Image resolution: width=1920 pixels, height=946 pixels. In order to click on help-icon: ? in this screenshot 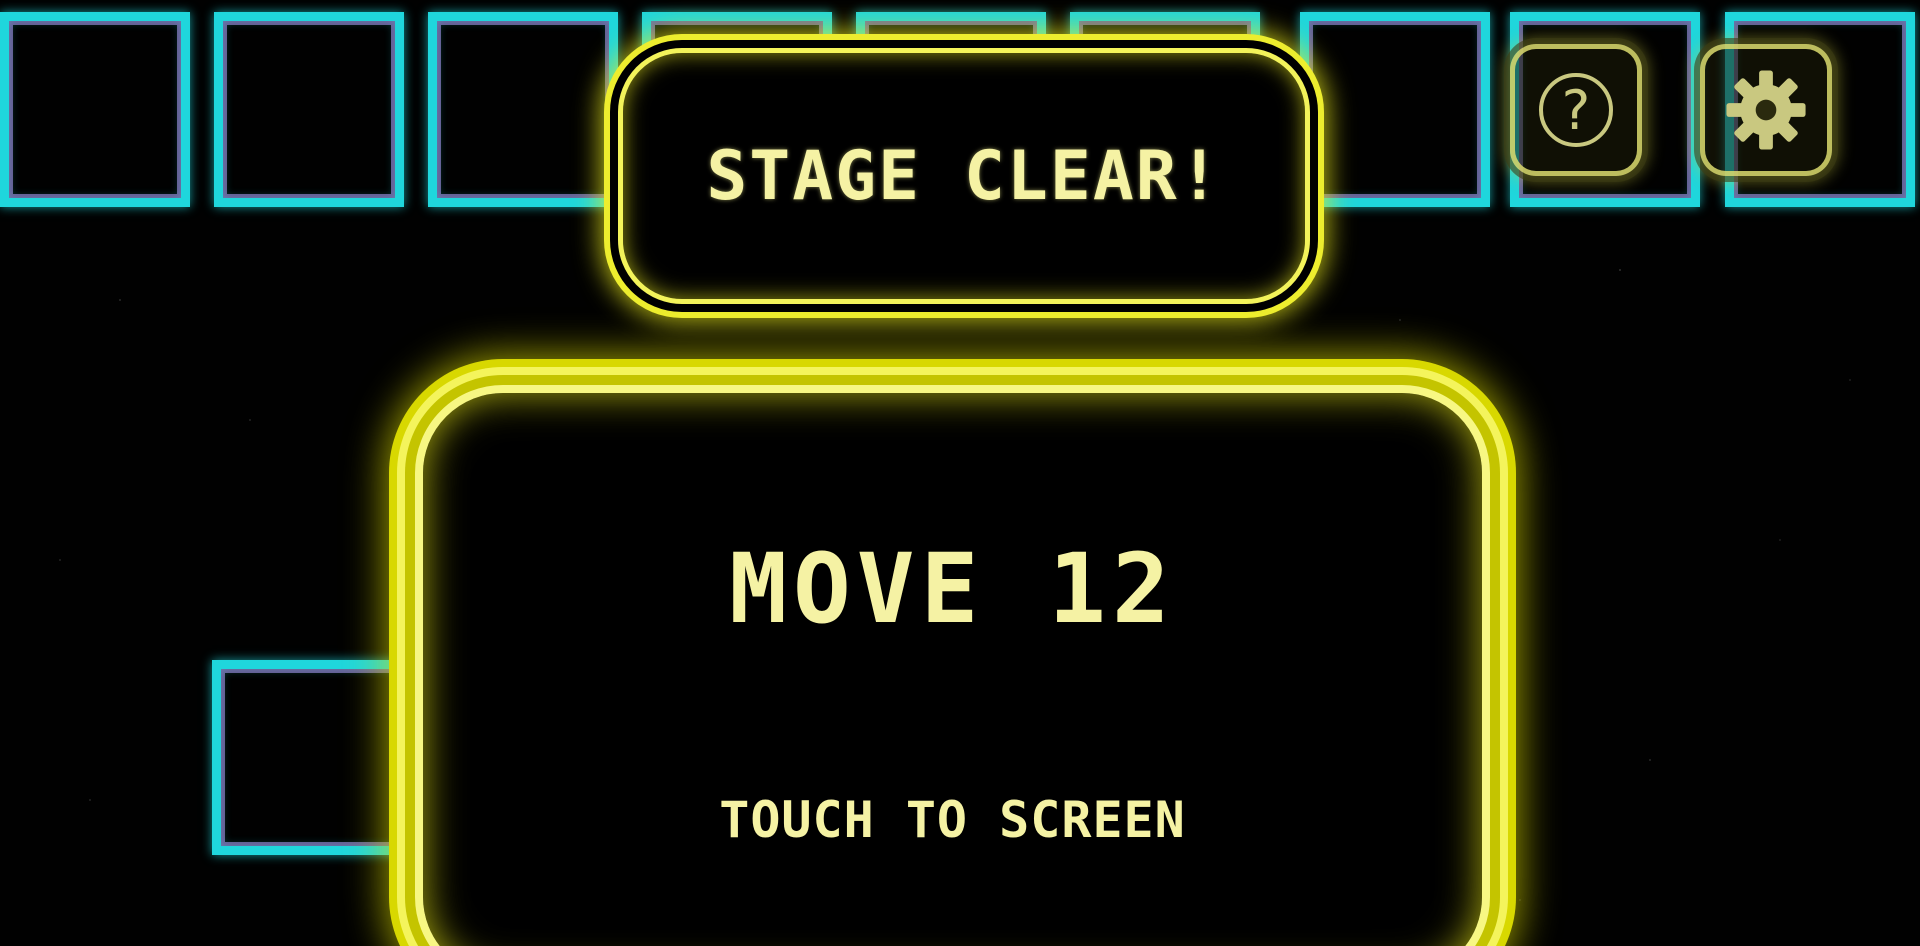, I will do `click(1576, 110)`.